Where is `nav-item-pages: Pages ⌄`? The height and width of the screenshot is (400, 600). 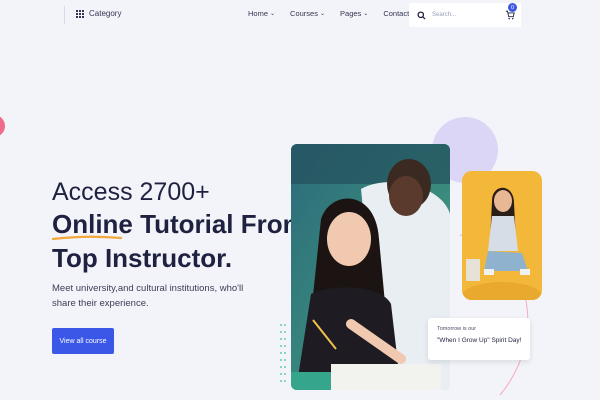
nav-item-pages: Pages ⌄ is located at coordinates (354, 13).